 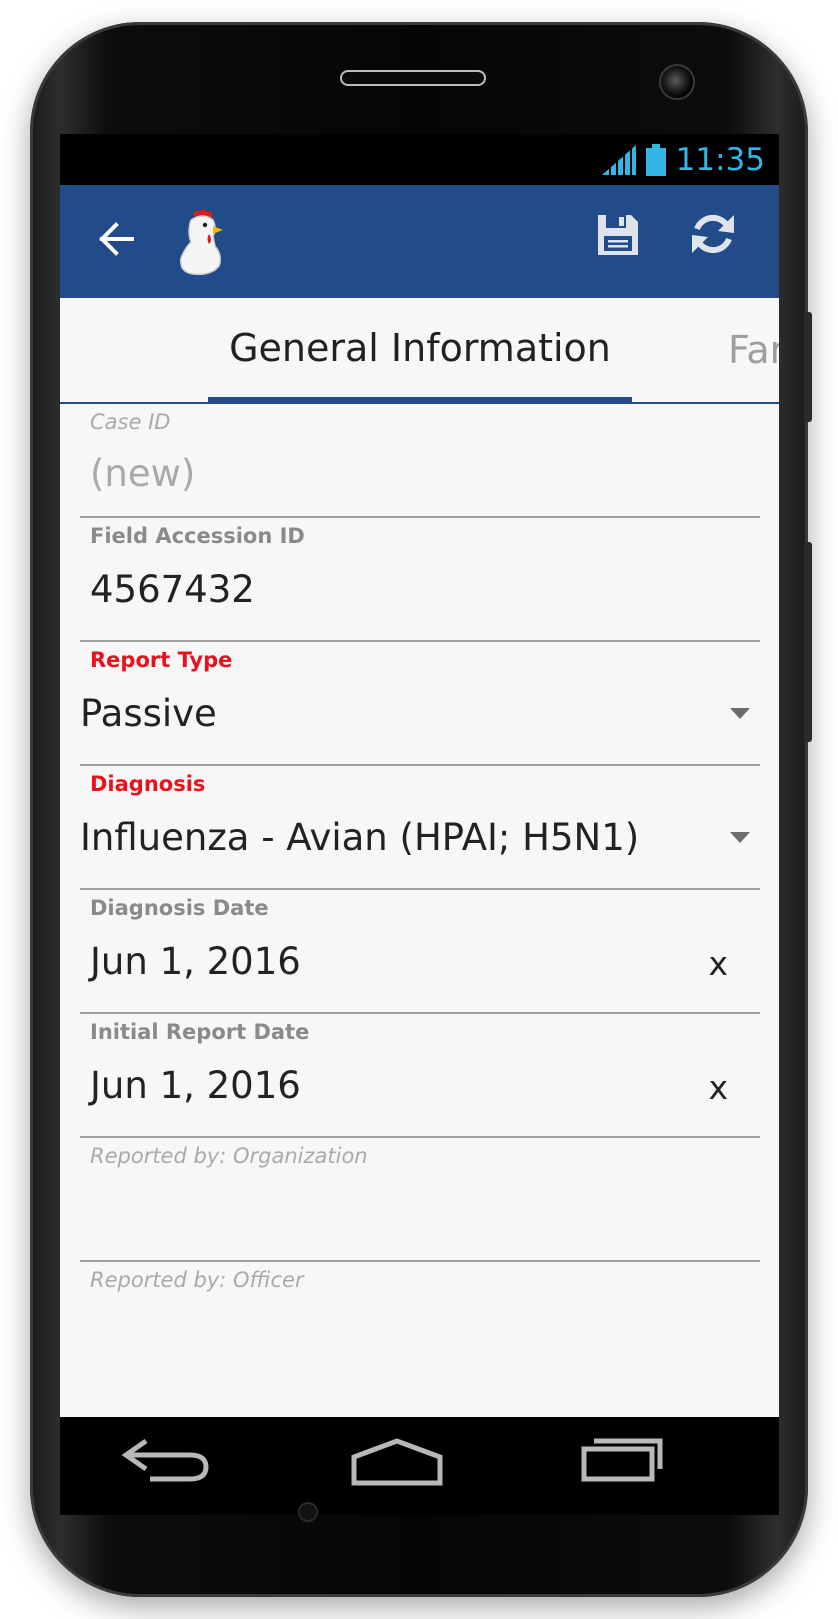 What do you see at coordinates (200, 1032) in the screenshot?
I see `initial-report-date-label: Initial Report Date` at bounding box center [200, 1032].